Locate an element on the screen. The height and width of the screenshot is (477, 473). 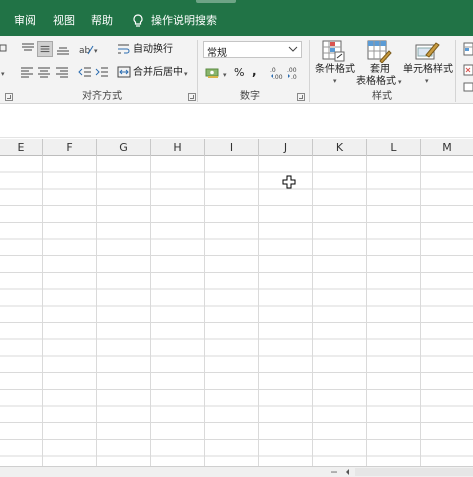
increase-indent-icon is located at coordinates (102, 72).